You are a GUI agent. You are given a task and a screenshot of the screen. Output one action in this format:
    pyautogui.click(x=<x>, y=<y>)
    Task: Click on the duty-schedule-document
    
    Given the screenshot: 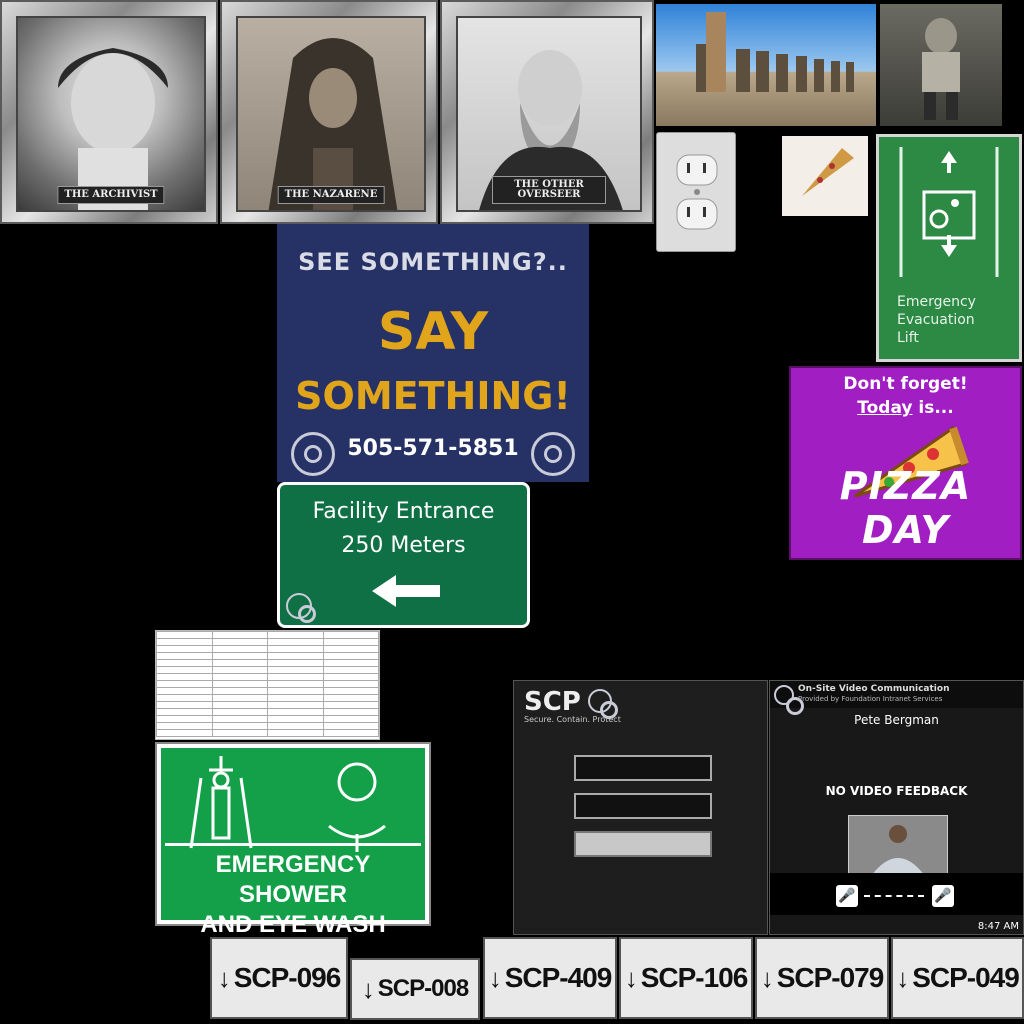 What is the action you would take?
    pyautogui.click(x=267, y=685)
    